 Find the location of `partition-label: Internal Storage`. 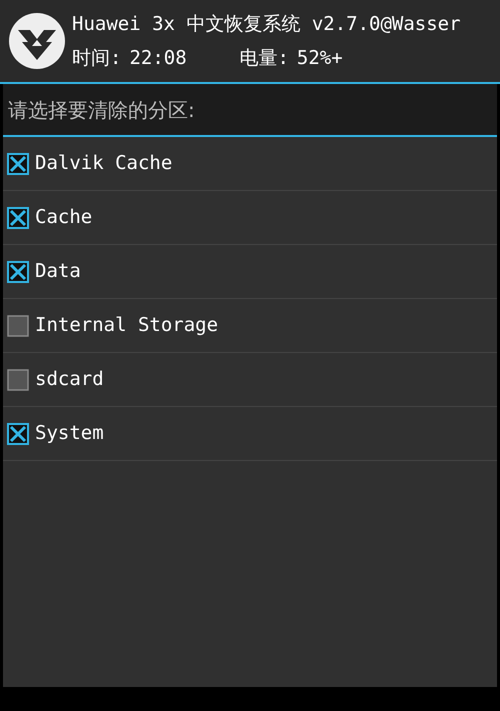

partition-label: Internal Storage is located at coordinates (126, 325).